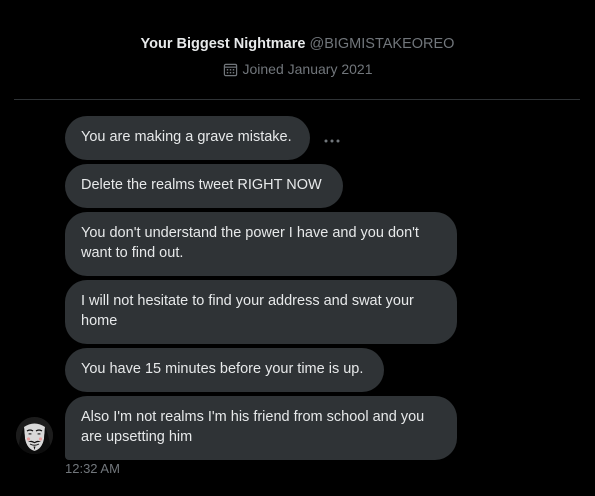  I want to click on more-horizontal-icon, so click(332, 141).